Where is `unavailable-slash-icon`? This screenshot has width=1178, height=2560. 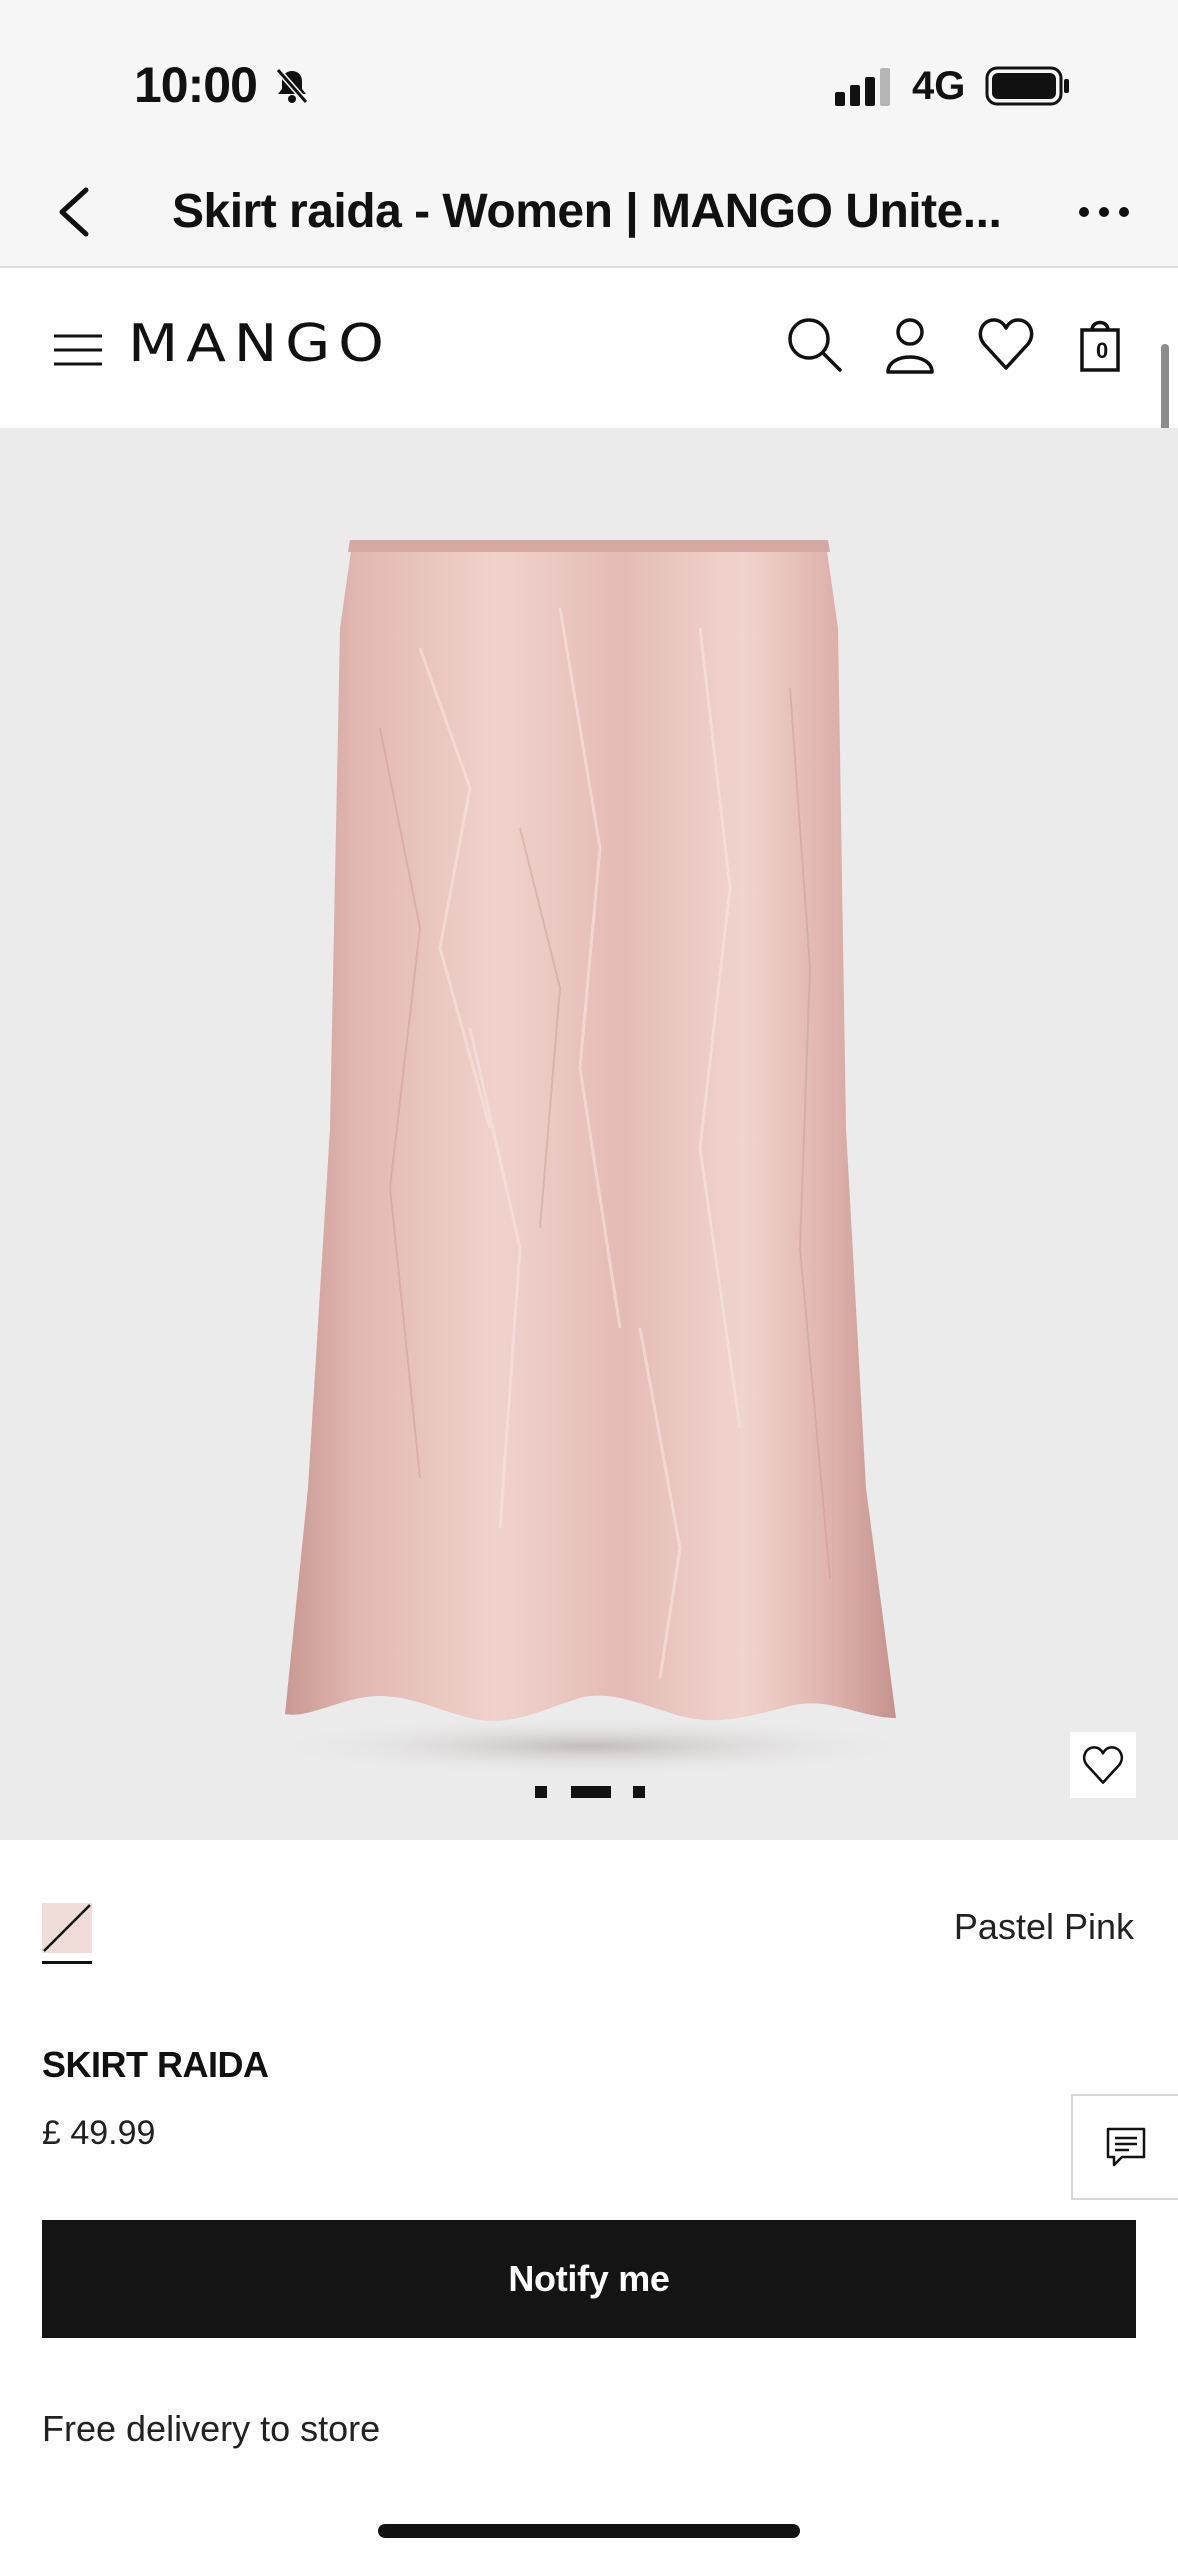 unavailable-slash-icon is located at coordinates (67, 1928).